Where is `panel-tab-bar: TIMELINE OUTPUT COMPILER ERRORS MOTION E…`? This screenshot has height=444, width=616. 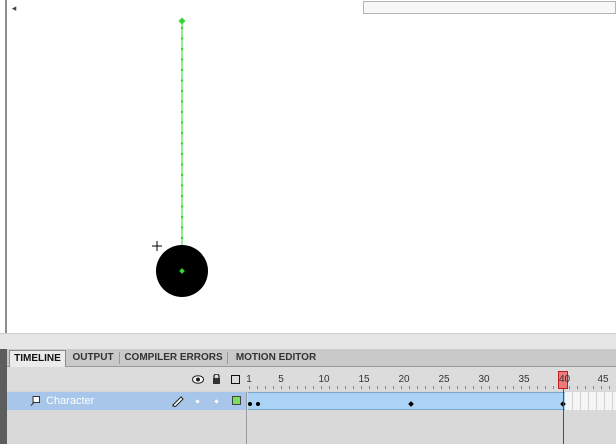 panel-tab-bar: TIMELINE OUTPUT COMPILER ERRORS MOTION E… is located at coordinates (311, 358).